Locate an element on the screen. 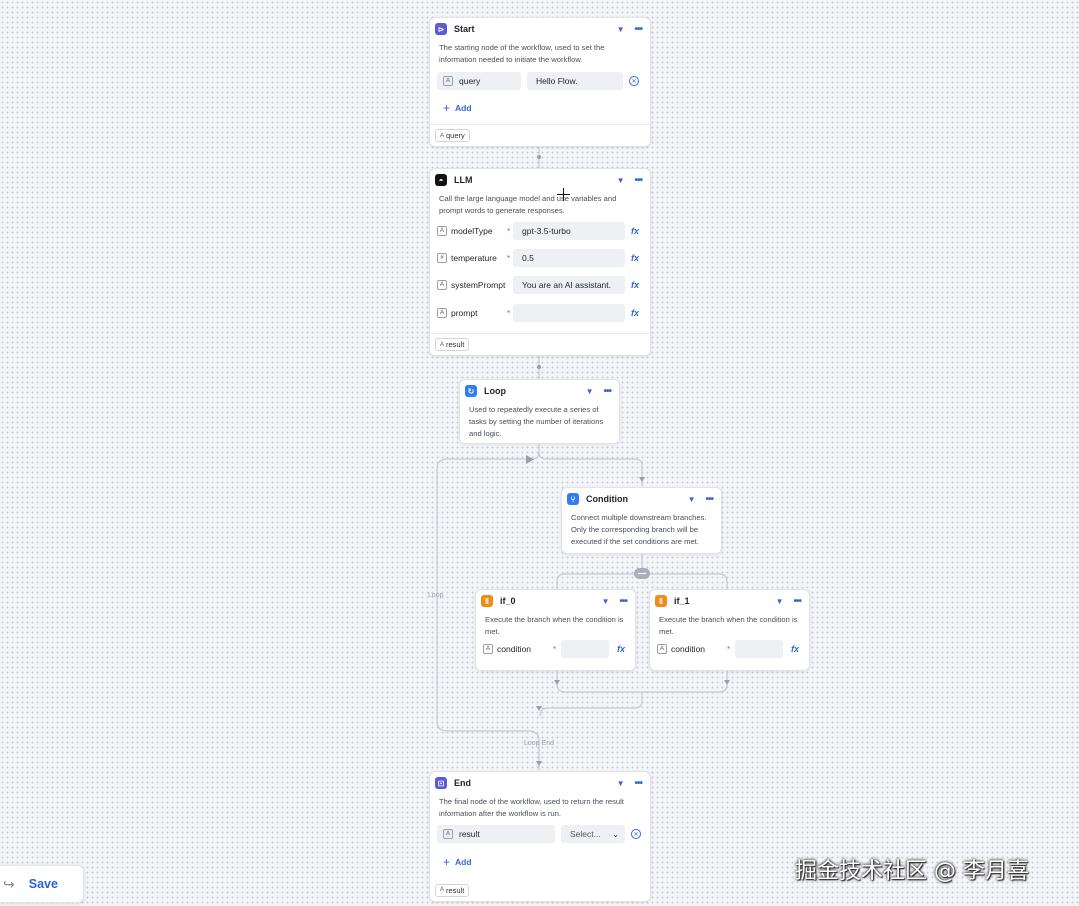  output-tag: Aquery is located at coordinates (452, 135).